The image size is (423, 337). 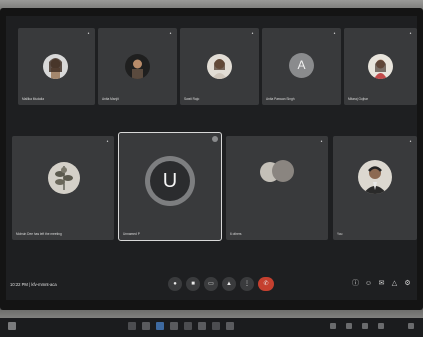 I want to click on avatar: U, so click(x=170, y=181).